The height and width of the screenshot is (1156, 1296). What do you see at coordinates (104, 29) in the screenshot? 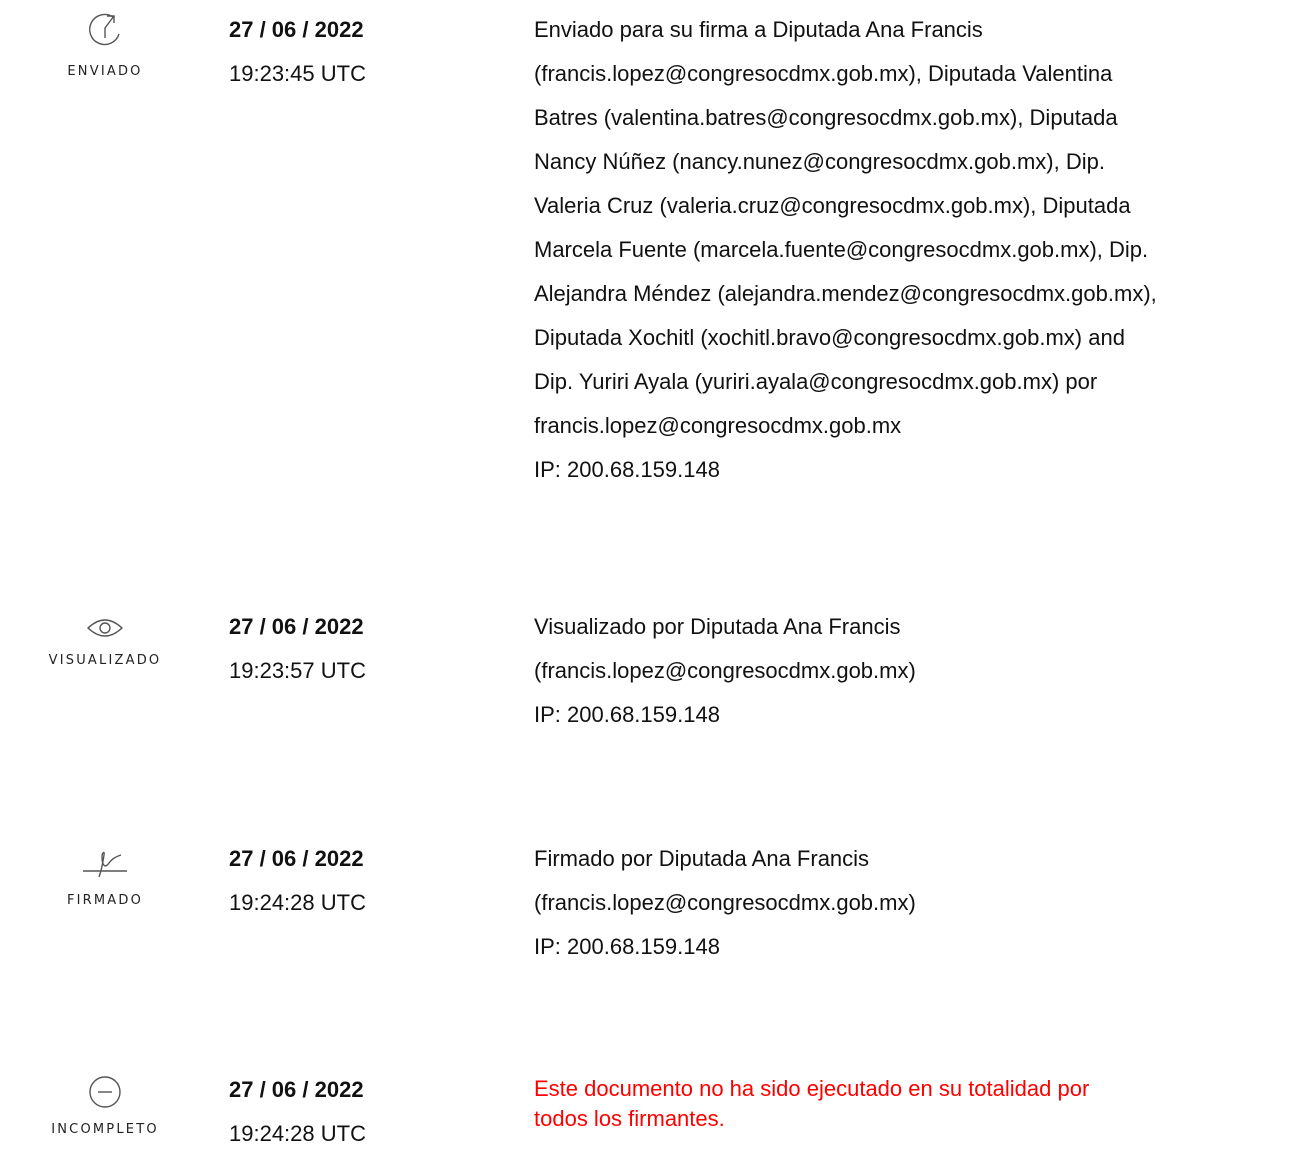
I see `forward-arrow-icon` at bounding box center [104, 29].